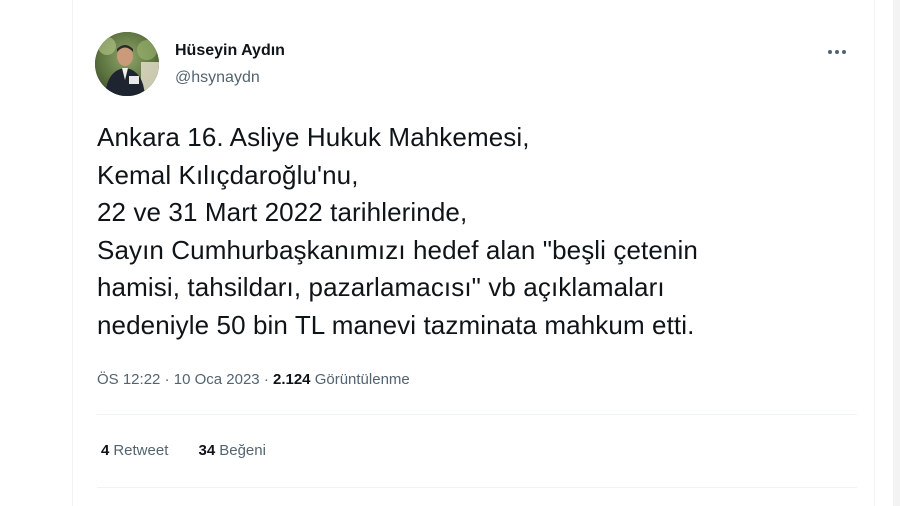 The width and height of the screenshot is (900, 506). I want to click on avatar-photo, so click(127, 64).